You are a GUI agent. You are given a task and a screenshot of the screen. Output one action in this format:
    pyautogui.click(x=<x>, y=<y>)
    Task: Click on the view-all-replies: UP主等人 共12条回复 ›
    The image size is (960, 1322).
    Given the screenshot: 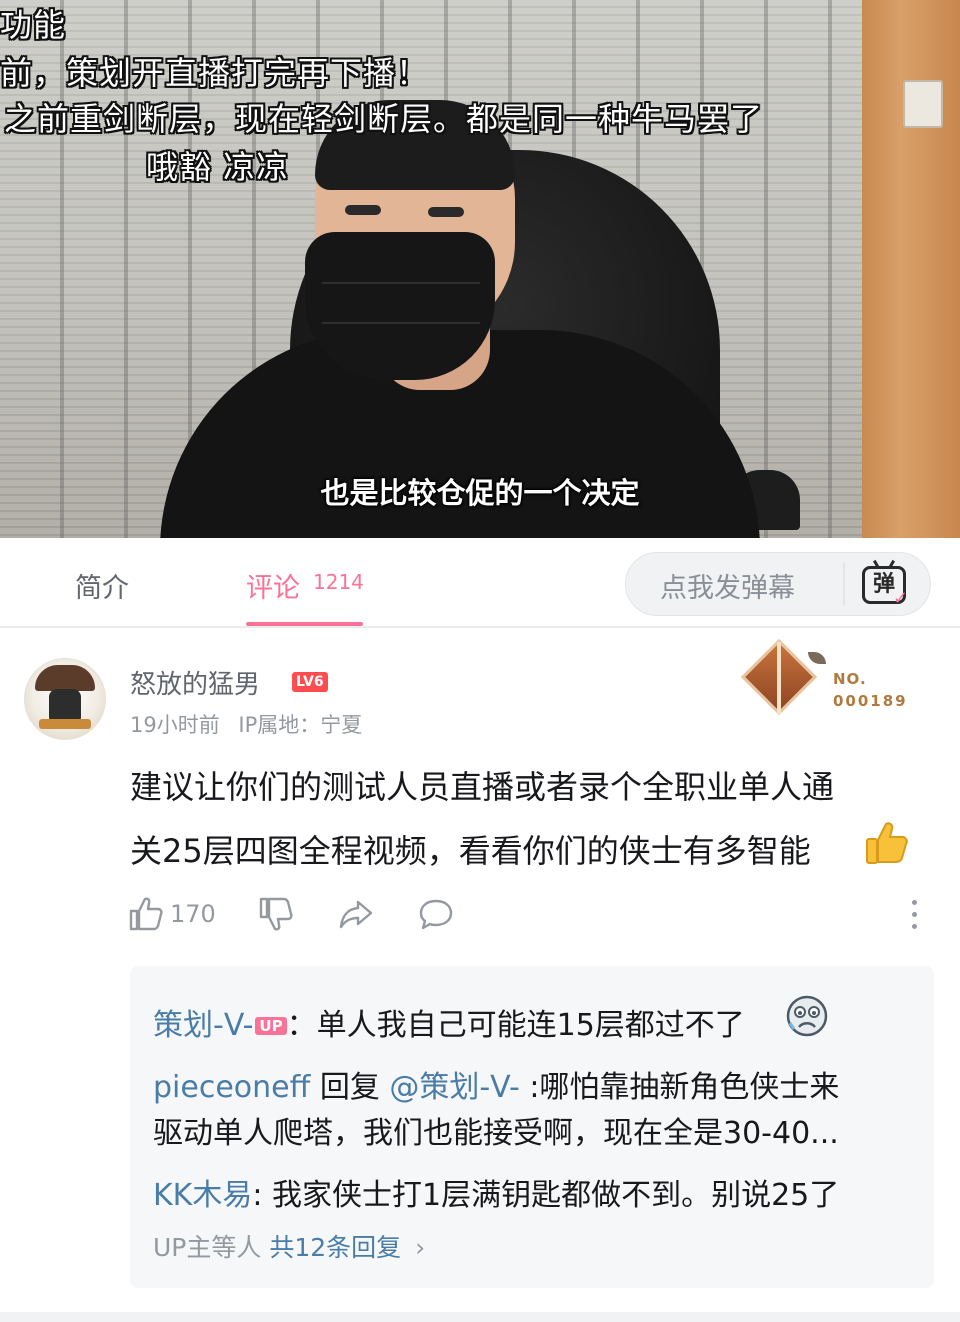 What is the action you would take?
    pyautogui.click(x=289, y=1246)
    